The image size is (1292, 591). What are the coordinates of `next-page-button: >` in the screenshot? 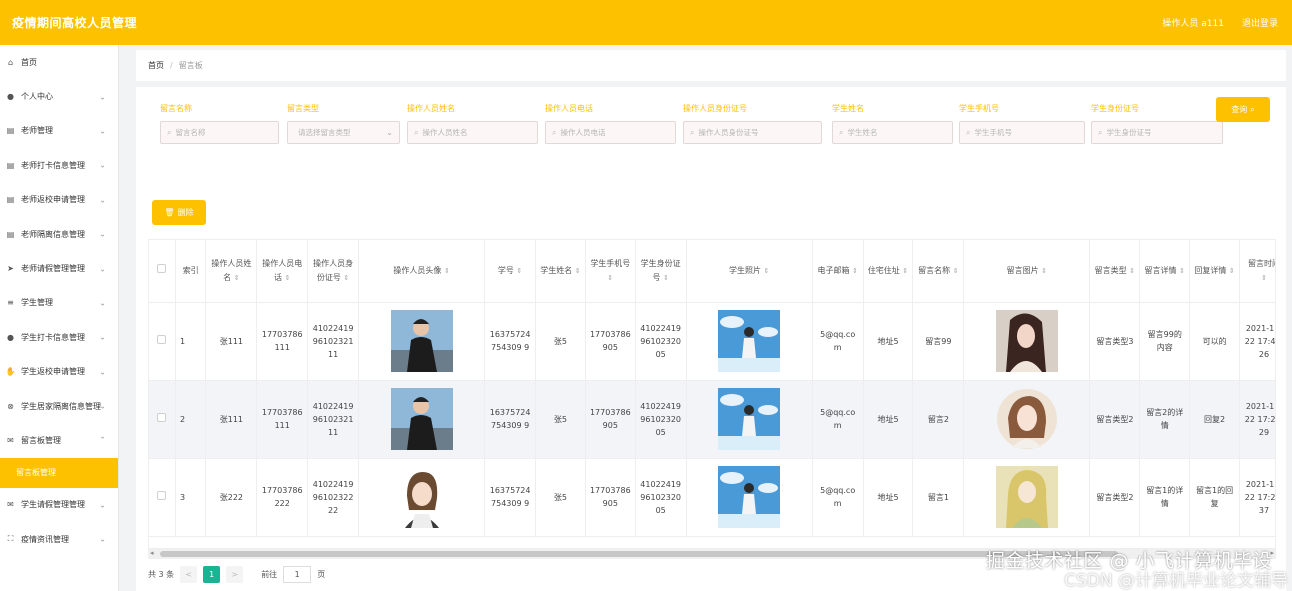 It's located at (235, 574).